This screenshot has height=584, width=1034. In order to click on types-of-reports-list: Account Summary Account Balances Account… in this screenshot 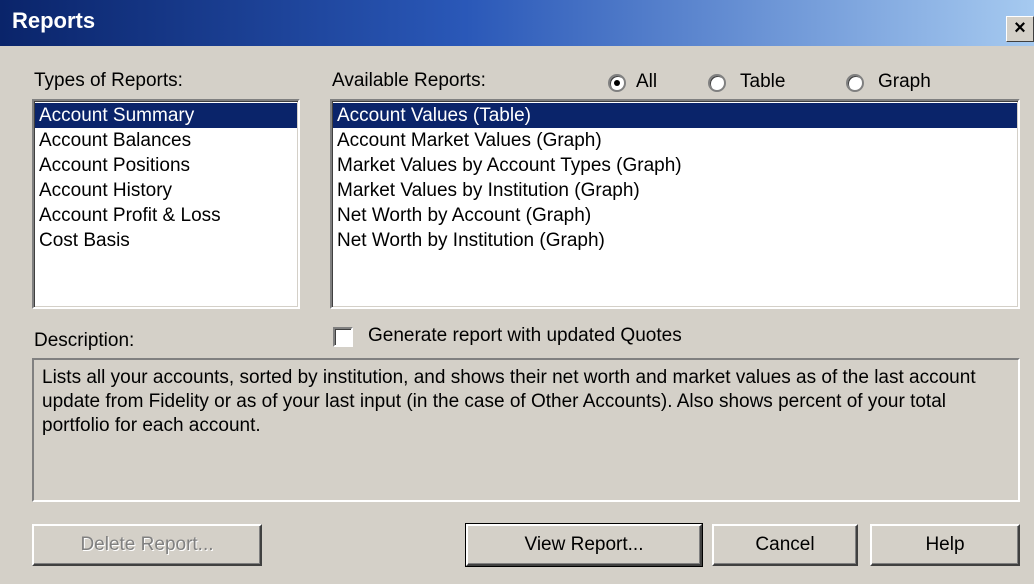, I will do `click(166, 204)`.